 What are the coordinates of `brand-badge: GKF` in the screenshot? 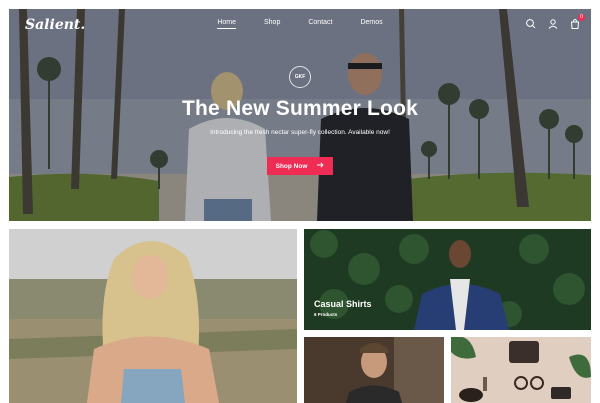 It's located at (300, 77).